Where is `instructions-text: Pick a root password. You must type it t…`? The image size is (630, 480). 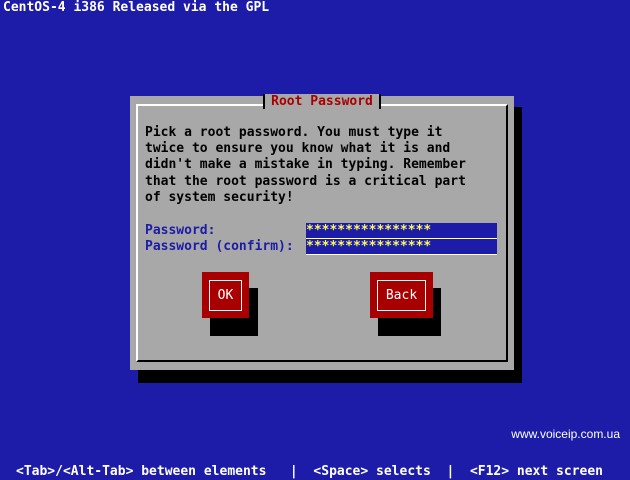 instructions-text: Pick a root password. You must type it t… is located at coordinates (305, 165).